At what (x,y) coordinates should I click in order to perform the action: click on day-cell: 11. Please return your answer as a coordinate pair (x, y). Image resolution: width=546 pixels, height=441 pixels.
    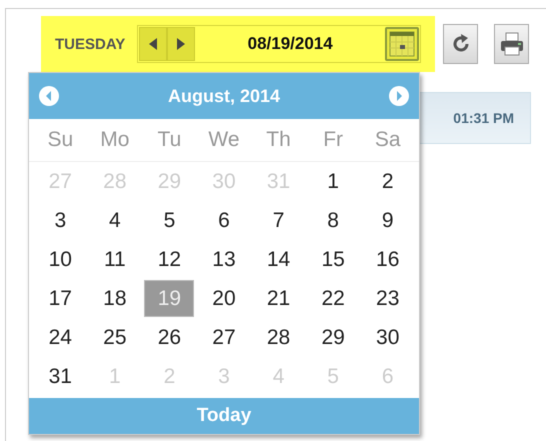
    Looking at the image, I should click on (115, 259).